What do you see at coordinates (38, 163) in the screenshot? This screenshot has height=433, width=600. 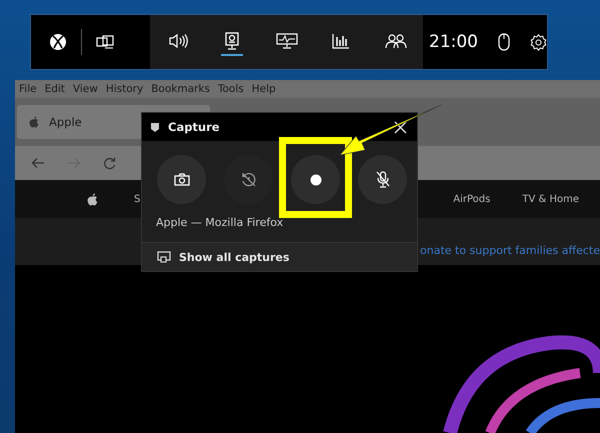 I see `back-arrow-icon` at bounding box center [38, 163].